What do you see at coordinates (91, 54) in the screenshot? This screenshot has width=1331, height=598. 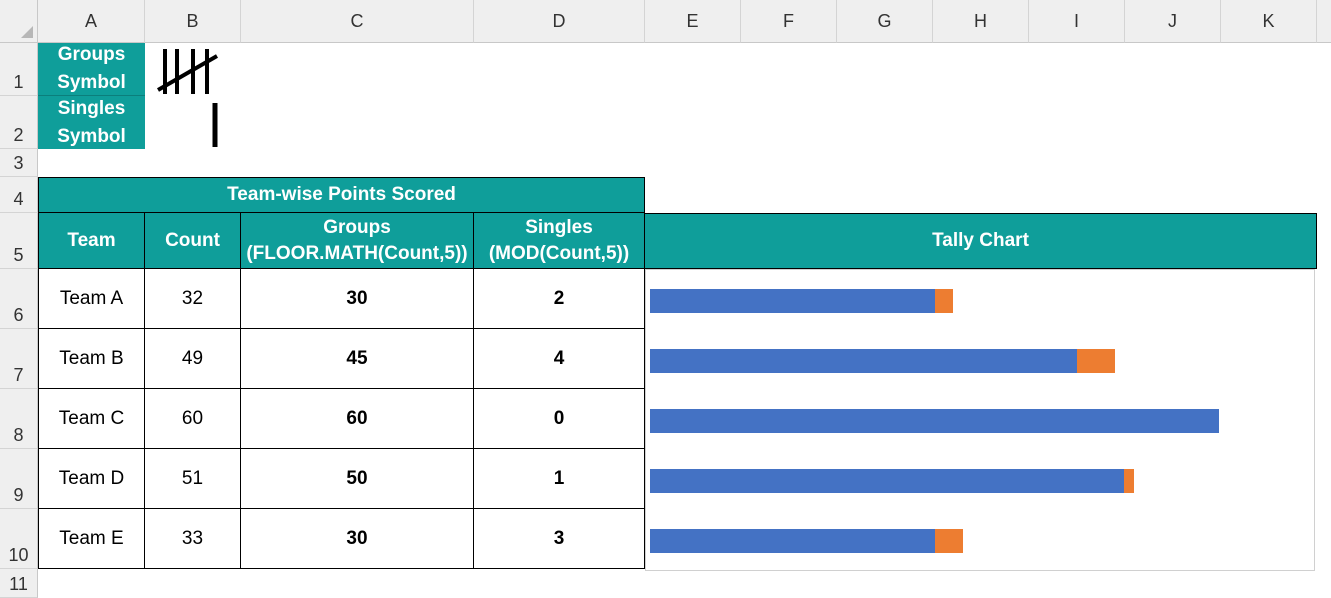 I see `groups-symbol-label-line1: Groups` at bounding box center [91, 54].